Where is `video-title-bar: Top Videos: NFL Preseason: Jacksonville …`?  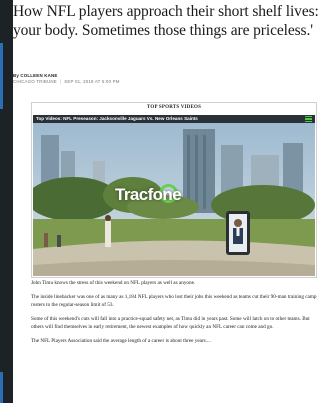 video-title-bar: Top Videos: NFL Preseason: Jacksonville … is located at coordinates (174, 119).